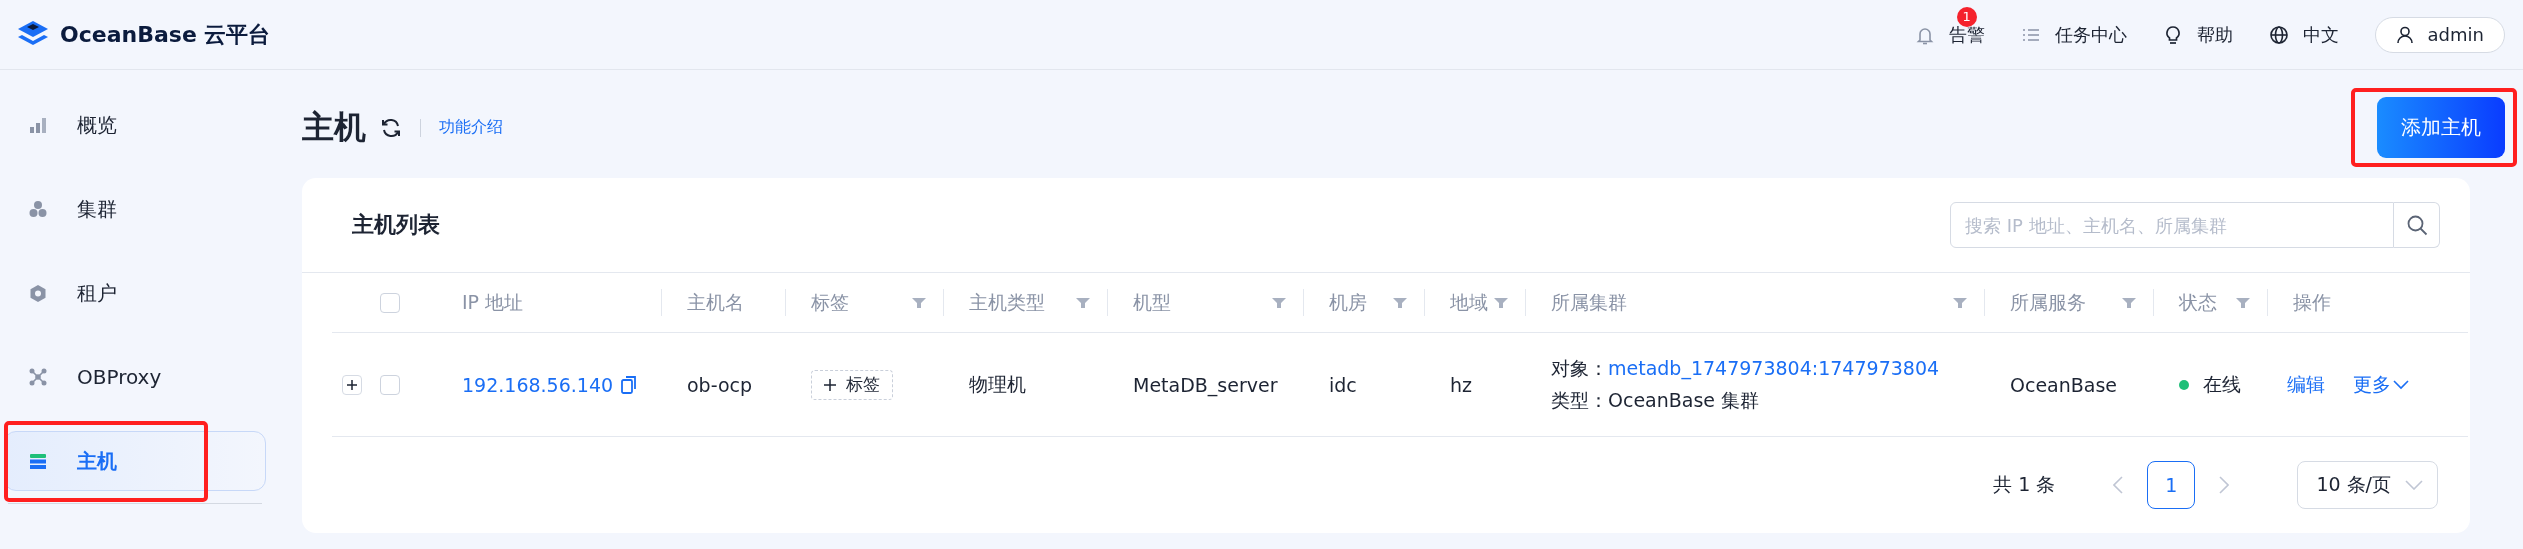 The width and height of the screenshot is (2523, 549). Describe the element at coordinates (2171, 485) in the screenshot. I see `page-button: 1` at that location.